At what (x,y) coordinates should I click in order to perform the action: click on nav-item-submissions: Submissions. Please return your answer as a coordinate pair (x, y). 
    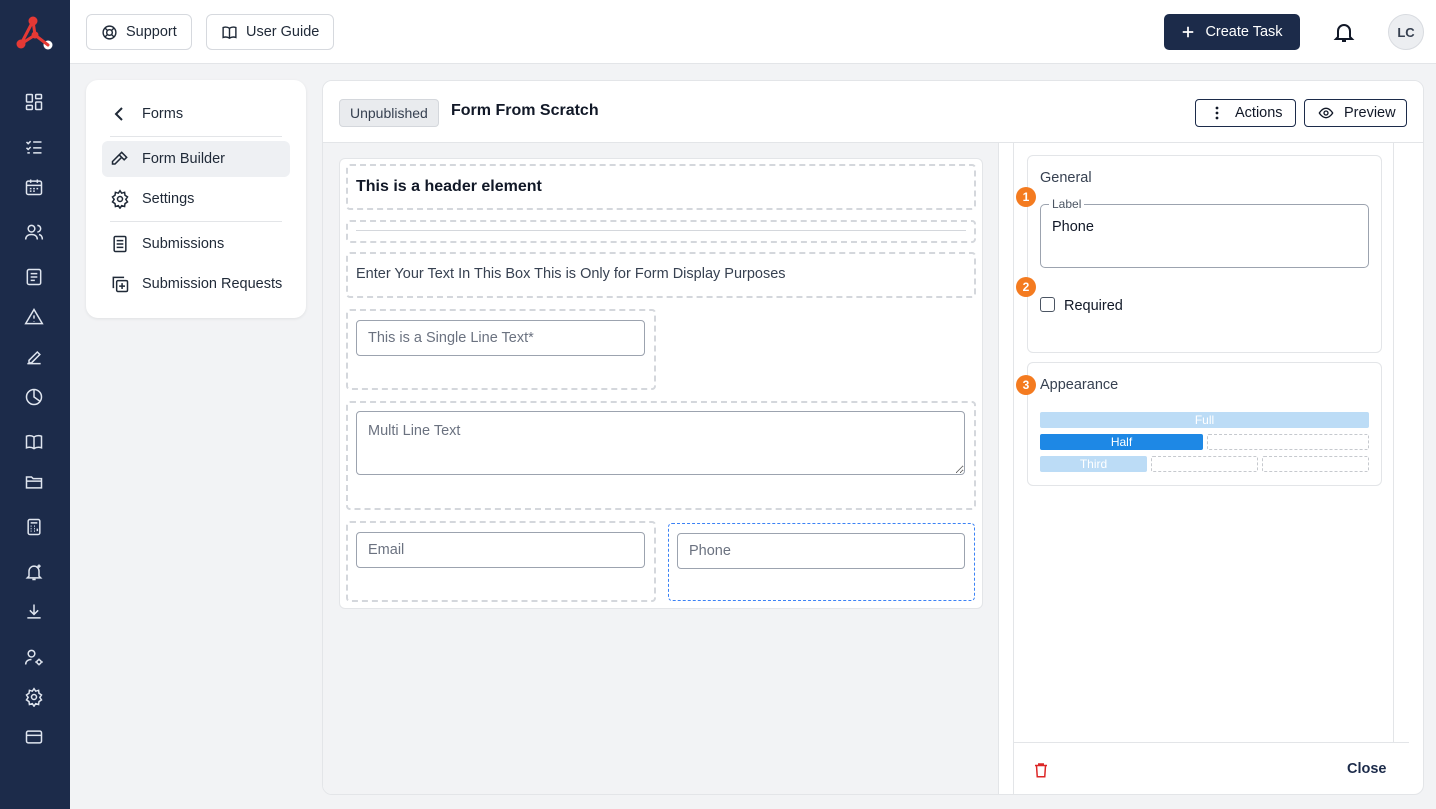
    Looking at the image, I should click on (196, 244).